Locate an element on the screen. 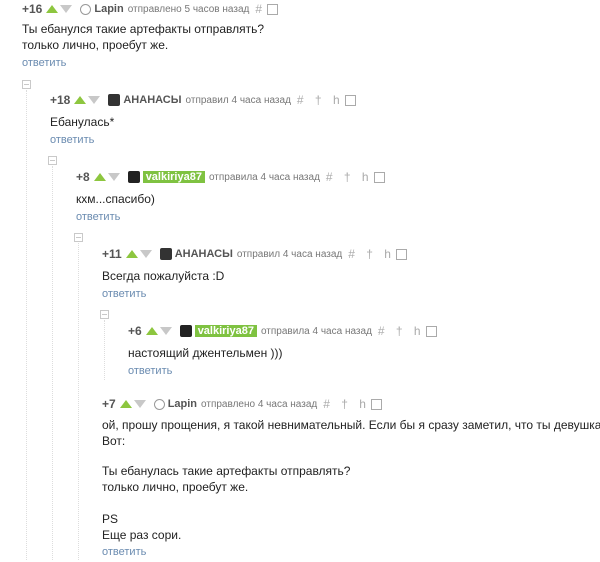 Image resolution: width=600 pixels, height=562 pixels. comment-line: Ты ебанулся такие артефакты отправлять? is located at coordinates (143, 29).